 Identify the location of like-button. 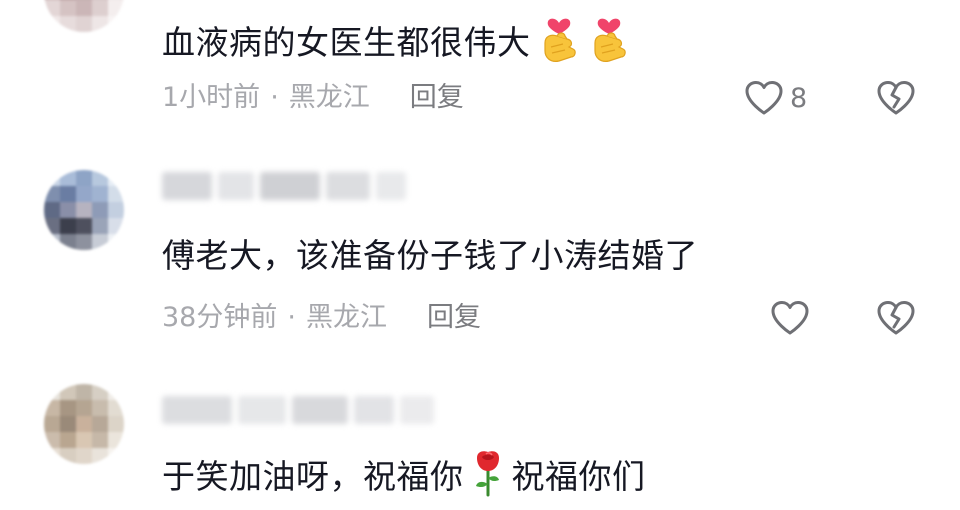
(790, 318).